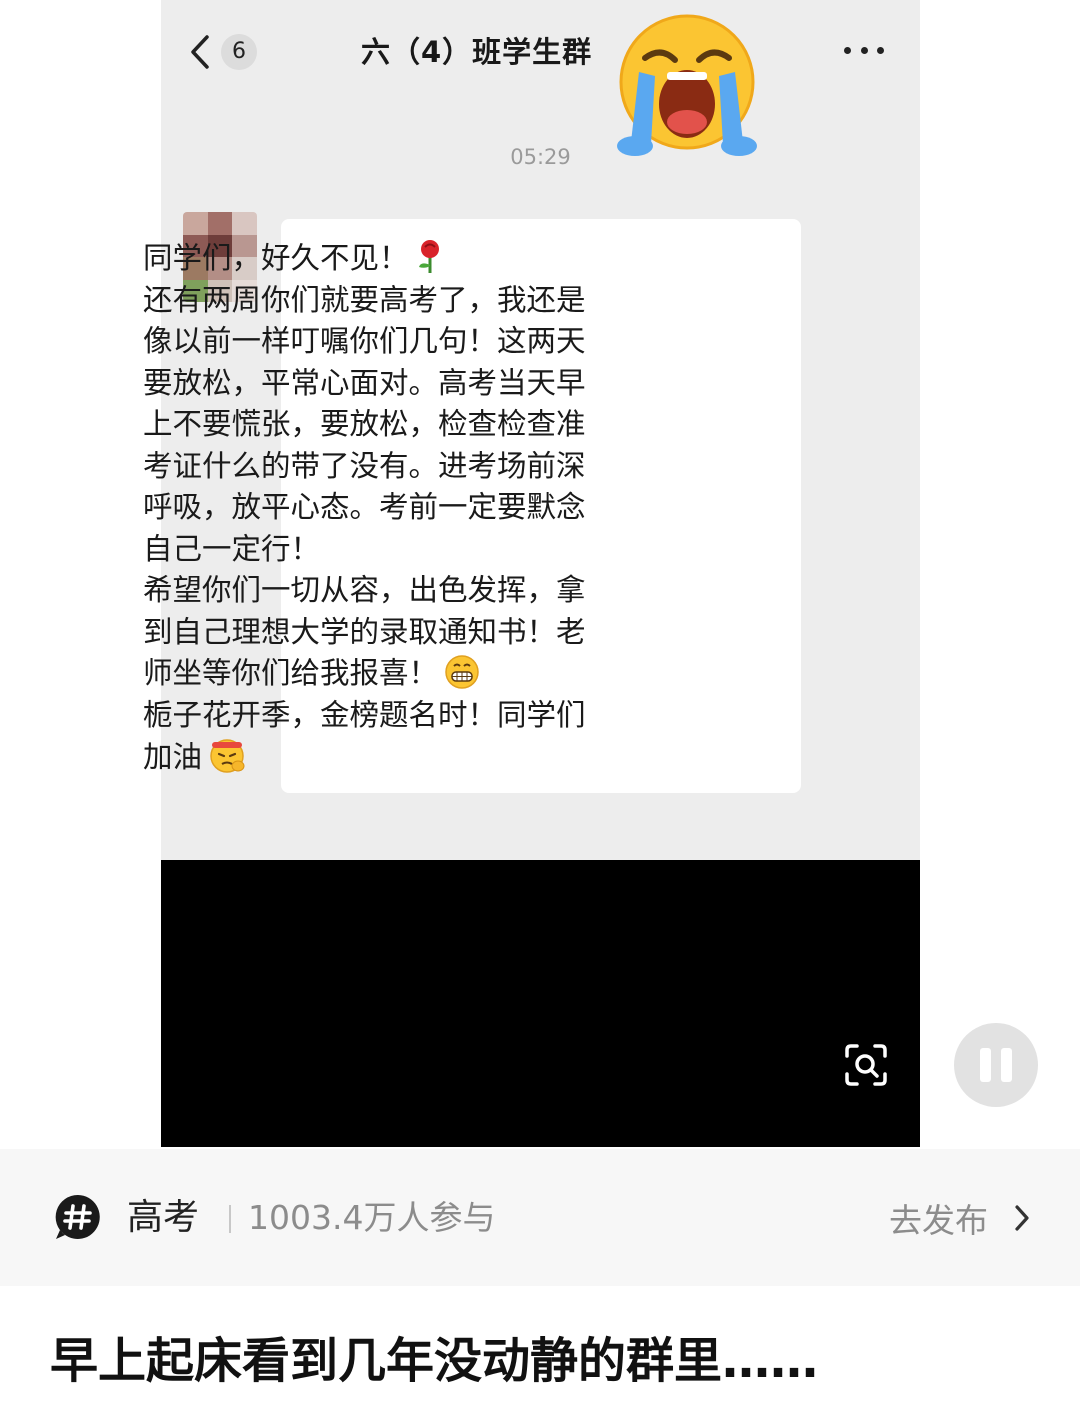 This screenshot has width=1080, height=1422. I want to click on more-options-button, so click(864, 50).